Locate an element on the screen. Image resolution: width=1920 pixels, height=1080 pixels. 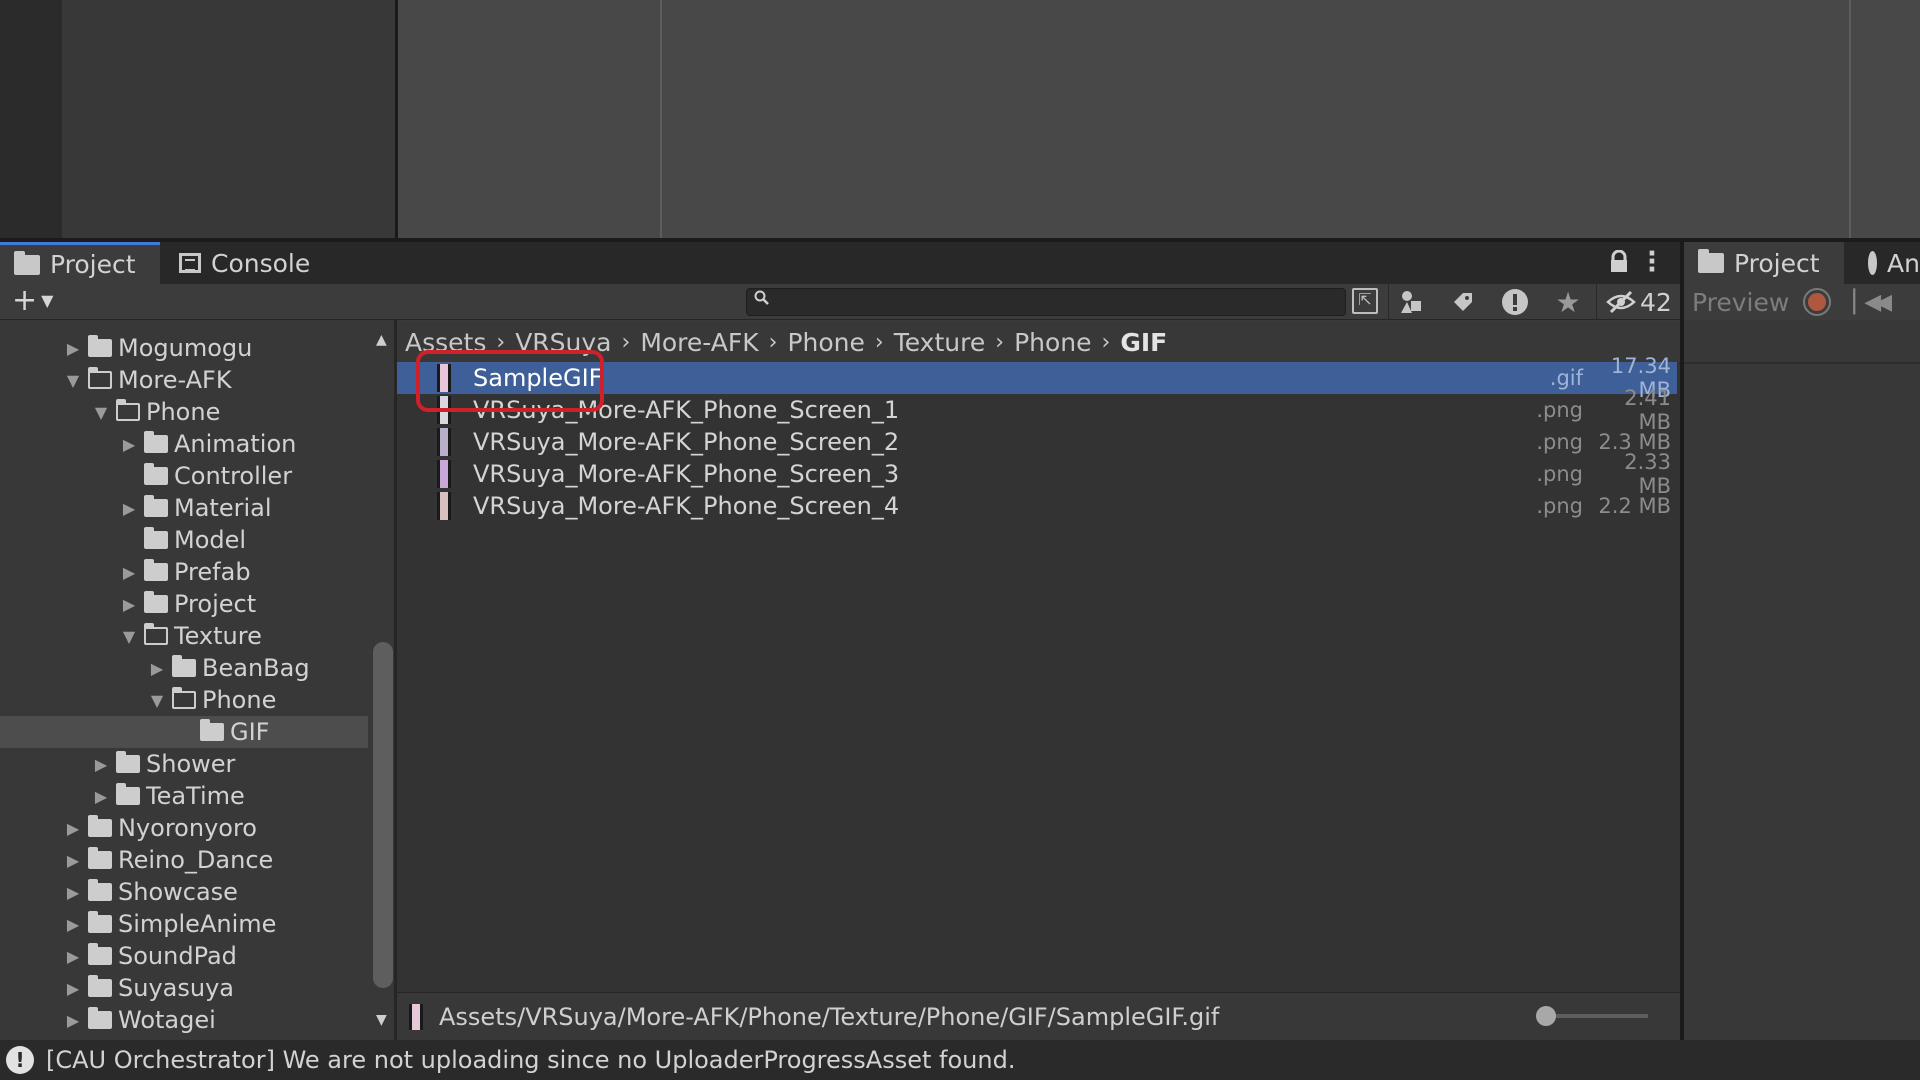
tab-project: Project is located at coordinates (80, 263).